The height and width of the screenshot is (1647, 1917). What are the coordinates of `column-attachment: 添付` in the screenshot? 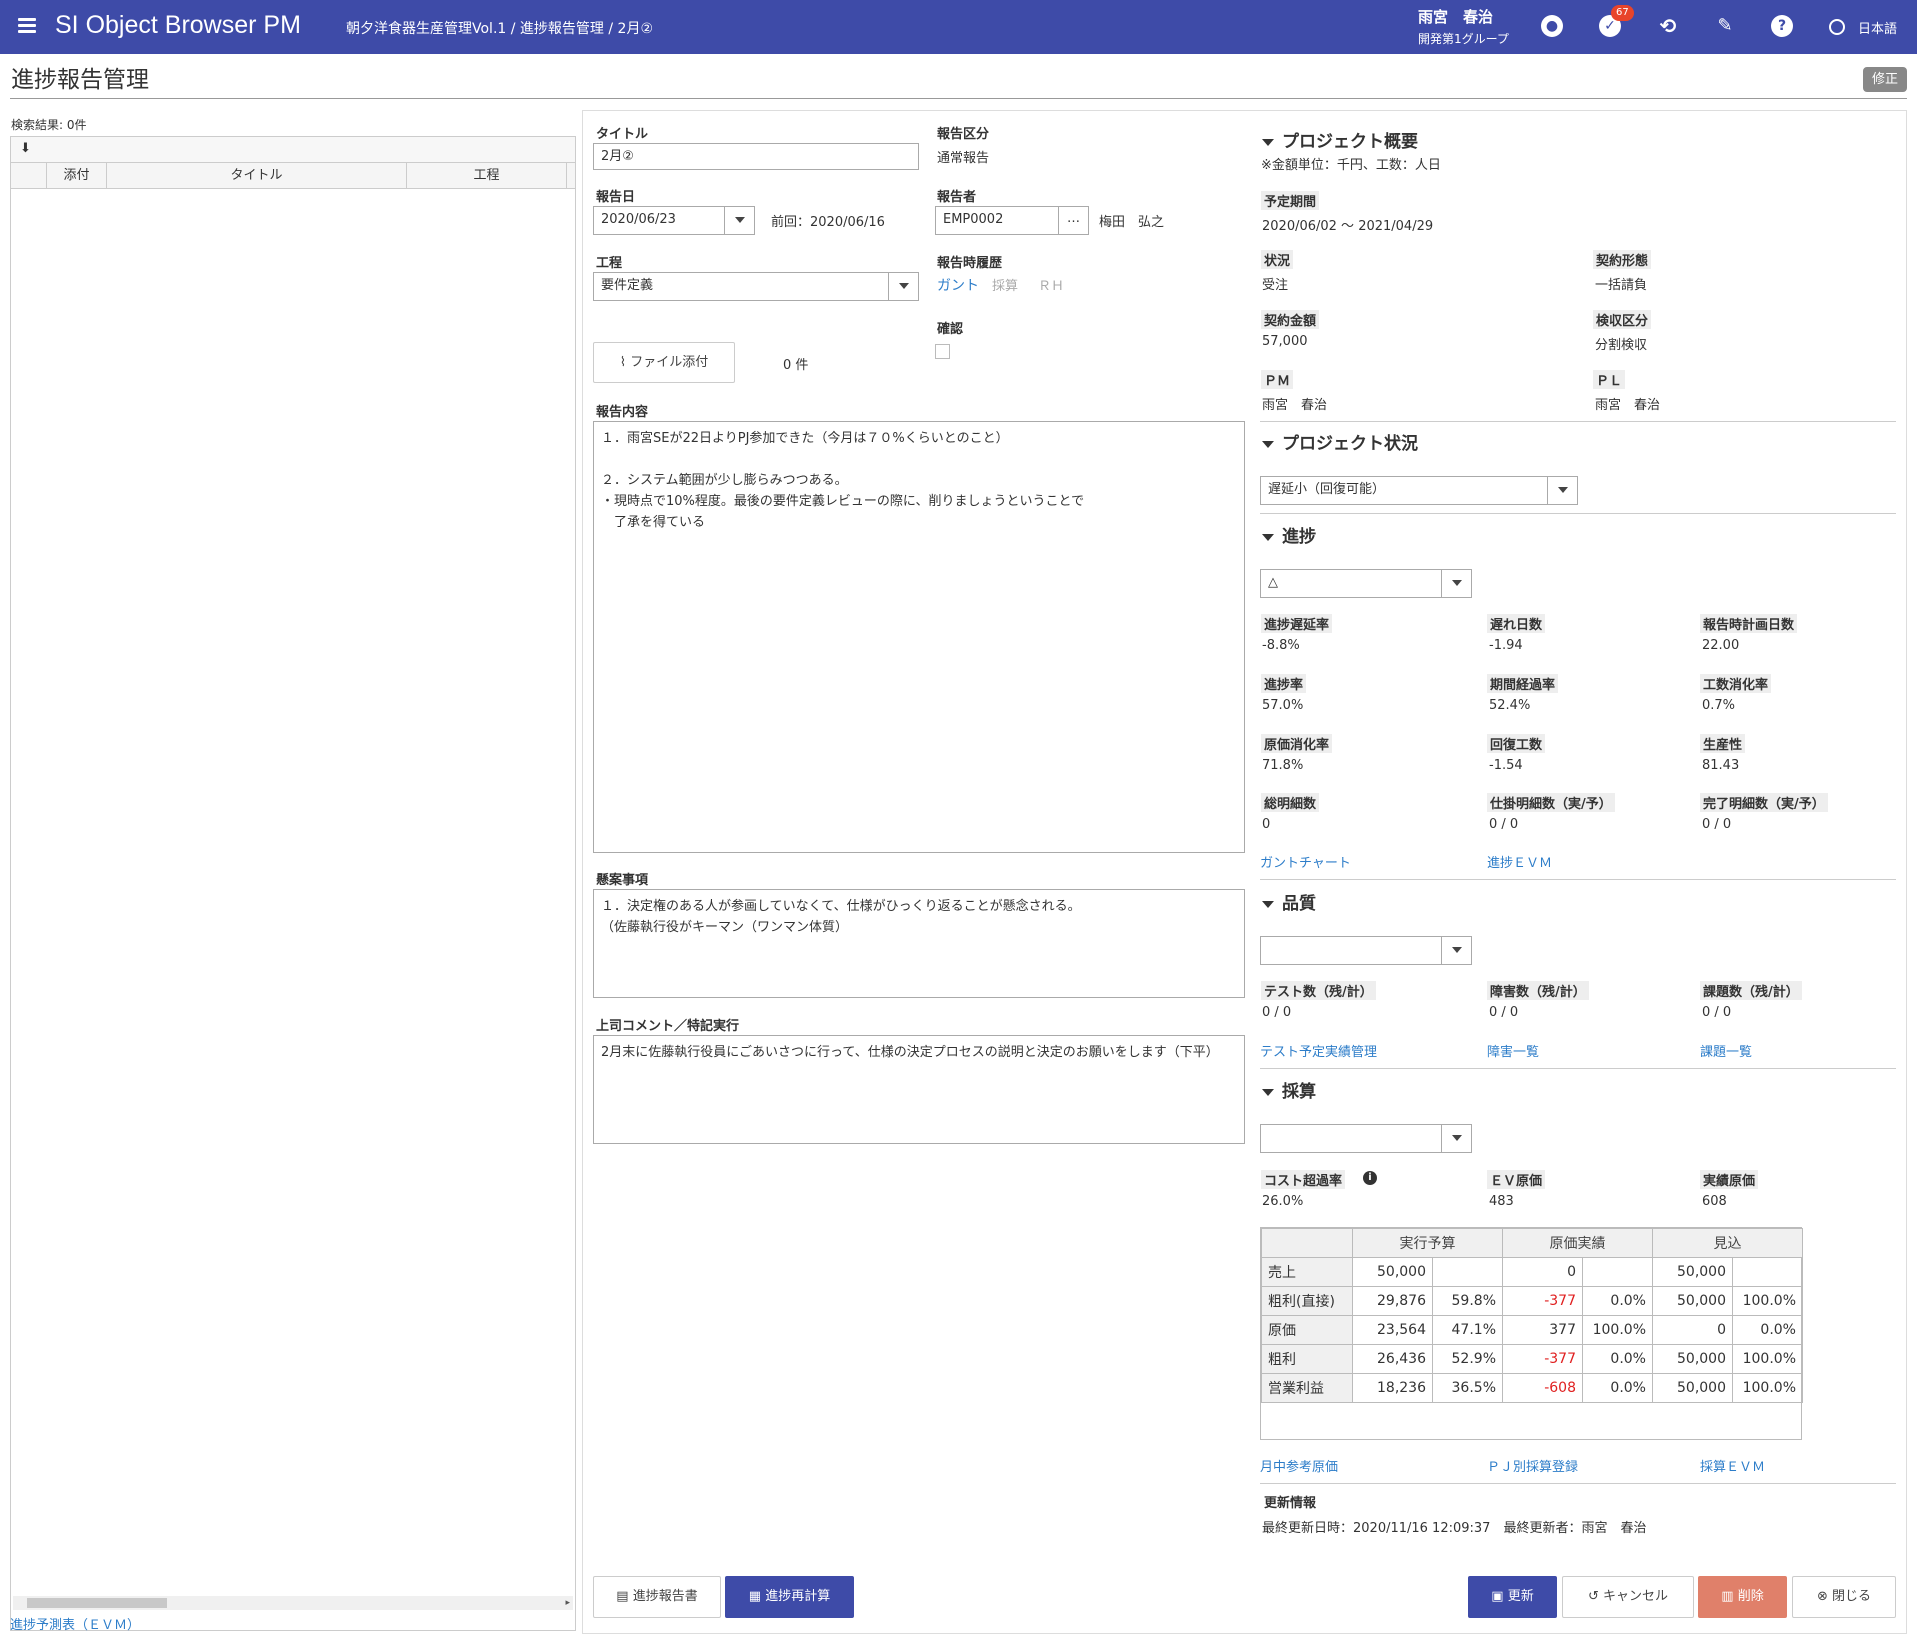 It's located at (77, 176).